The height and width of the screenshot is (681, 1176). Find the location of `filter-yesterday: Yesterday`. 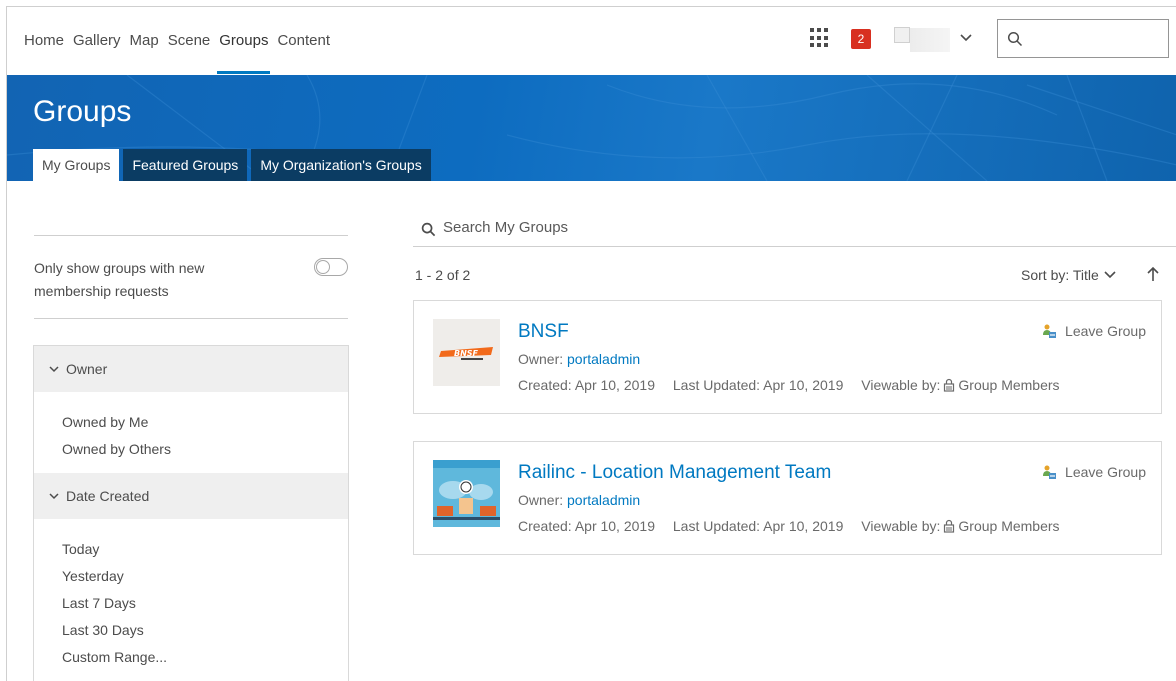

filter-yesterday: Yesterday is located at coordinates (205, 576).